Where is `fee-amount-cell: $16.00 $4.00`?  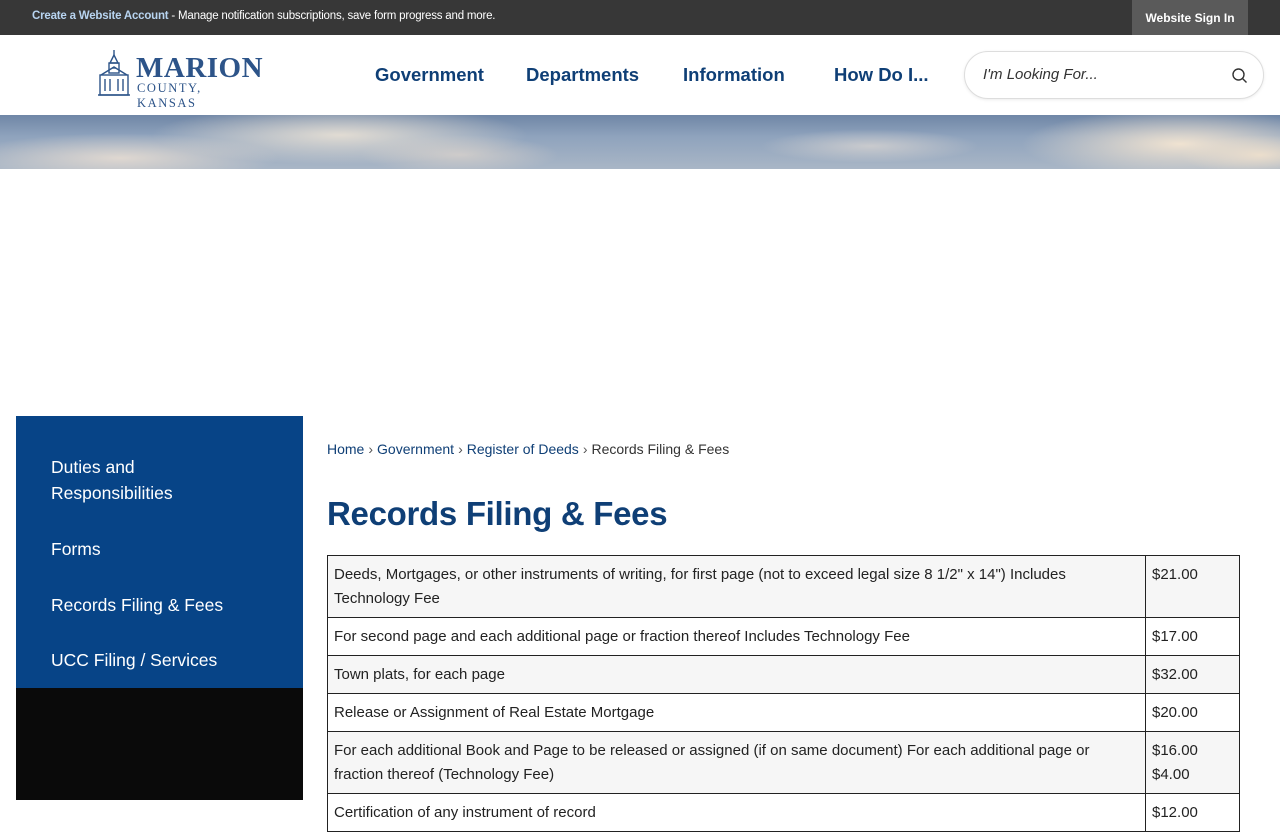
fee-amount-cell: $16.00 $4.00 is located at coordinates (1192, 762).